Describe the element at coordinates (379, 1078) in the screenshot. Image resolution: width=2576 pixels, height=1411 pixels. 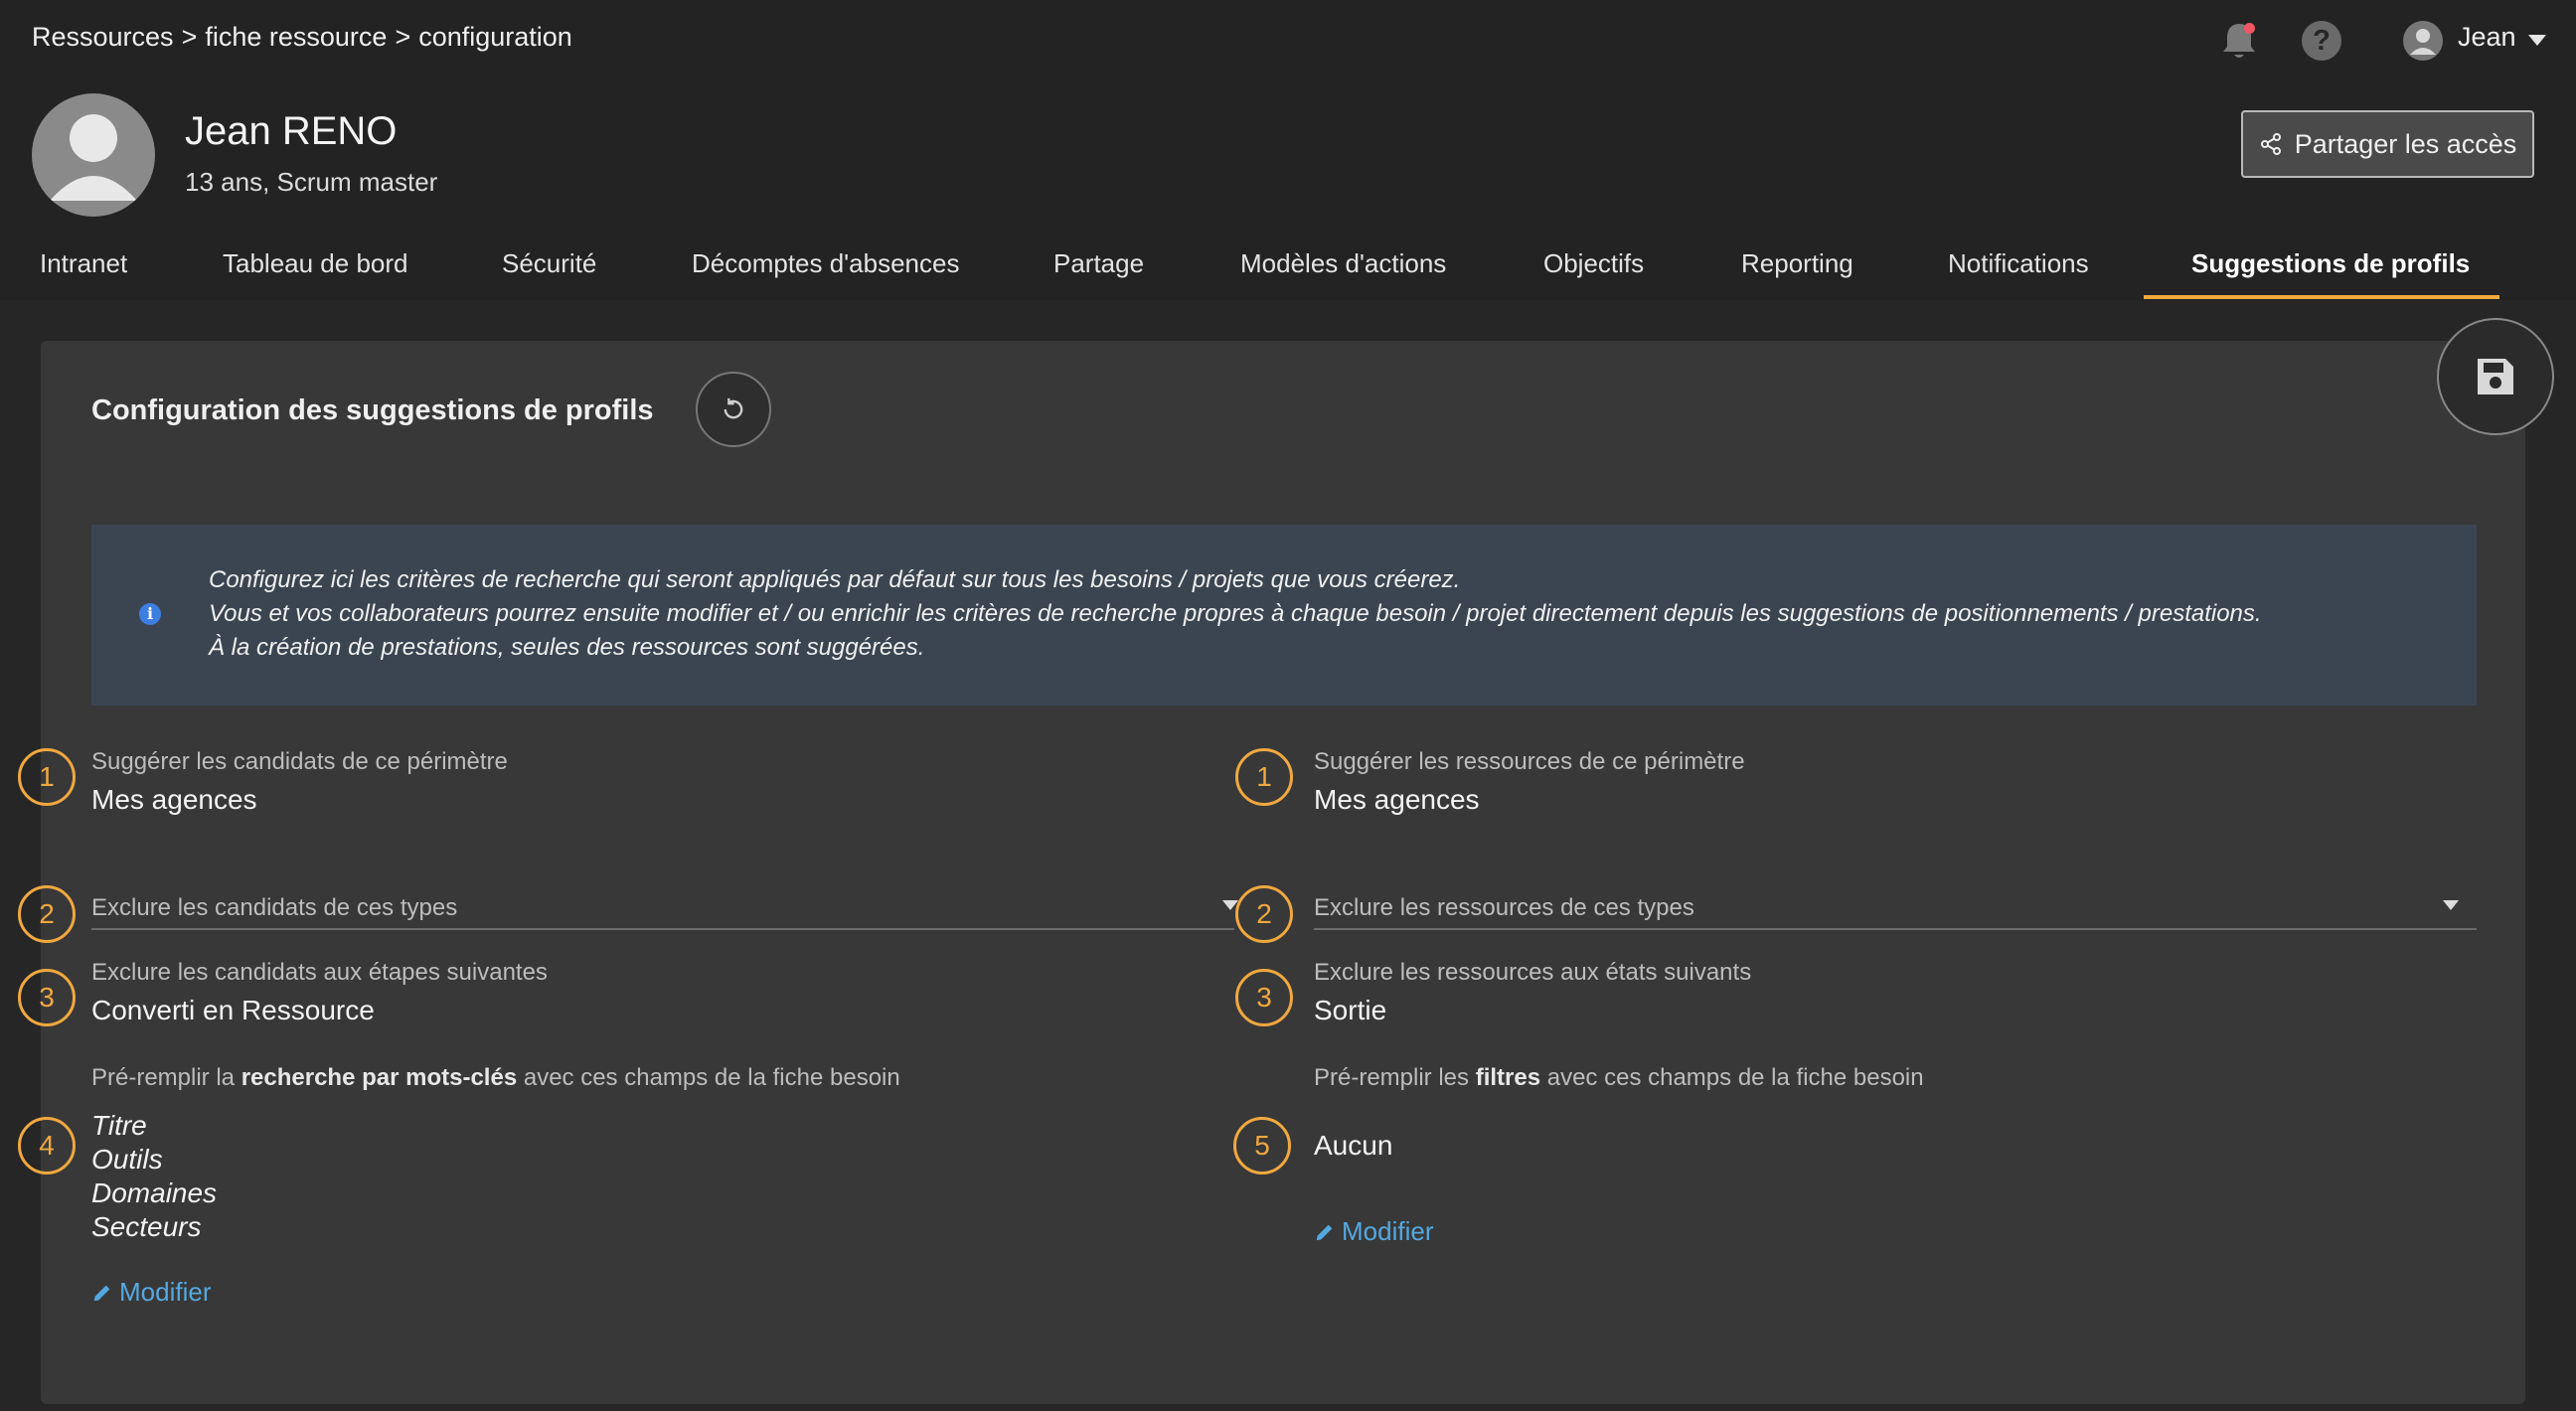
I see `keyword-prefill-label-bold: recherche par mots-clés` at that location.